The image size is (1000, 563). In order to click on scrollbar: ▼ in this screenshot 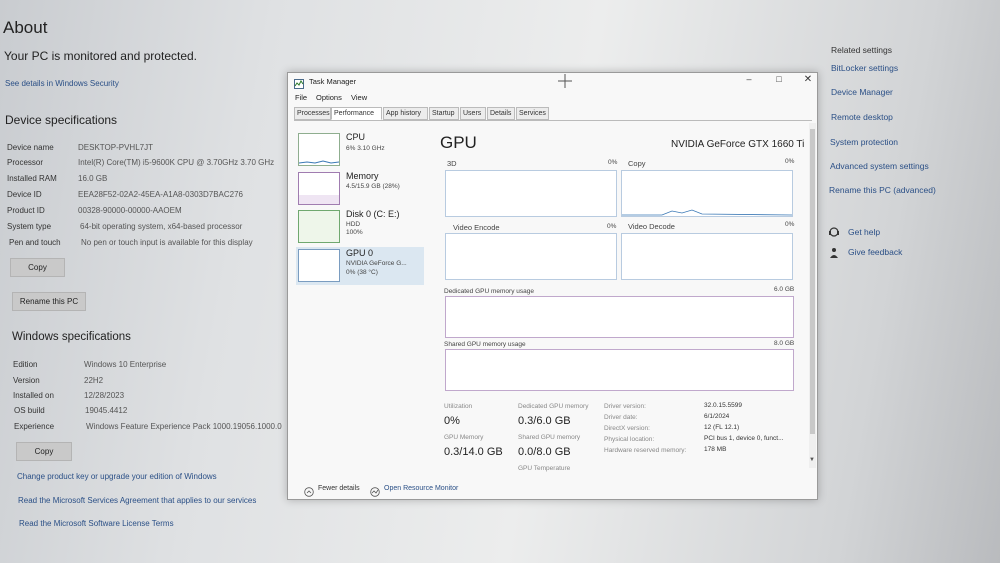, I will do `click(812, 295)`.